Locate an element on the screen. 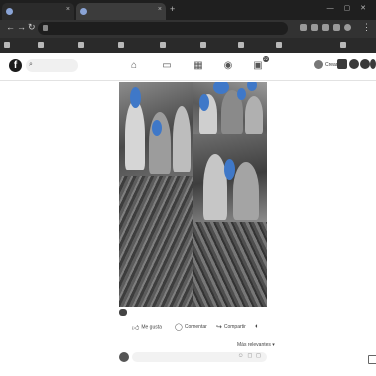  search-input: ⌕ is located at coordinates (52, 65).